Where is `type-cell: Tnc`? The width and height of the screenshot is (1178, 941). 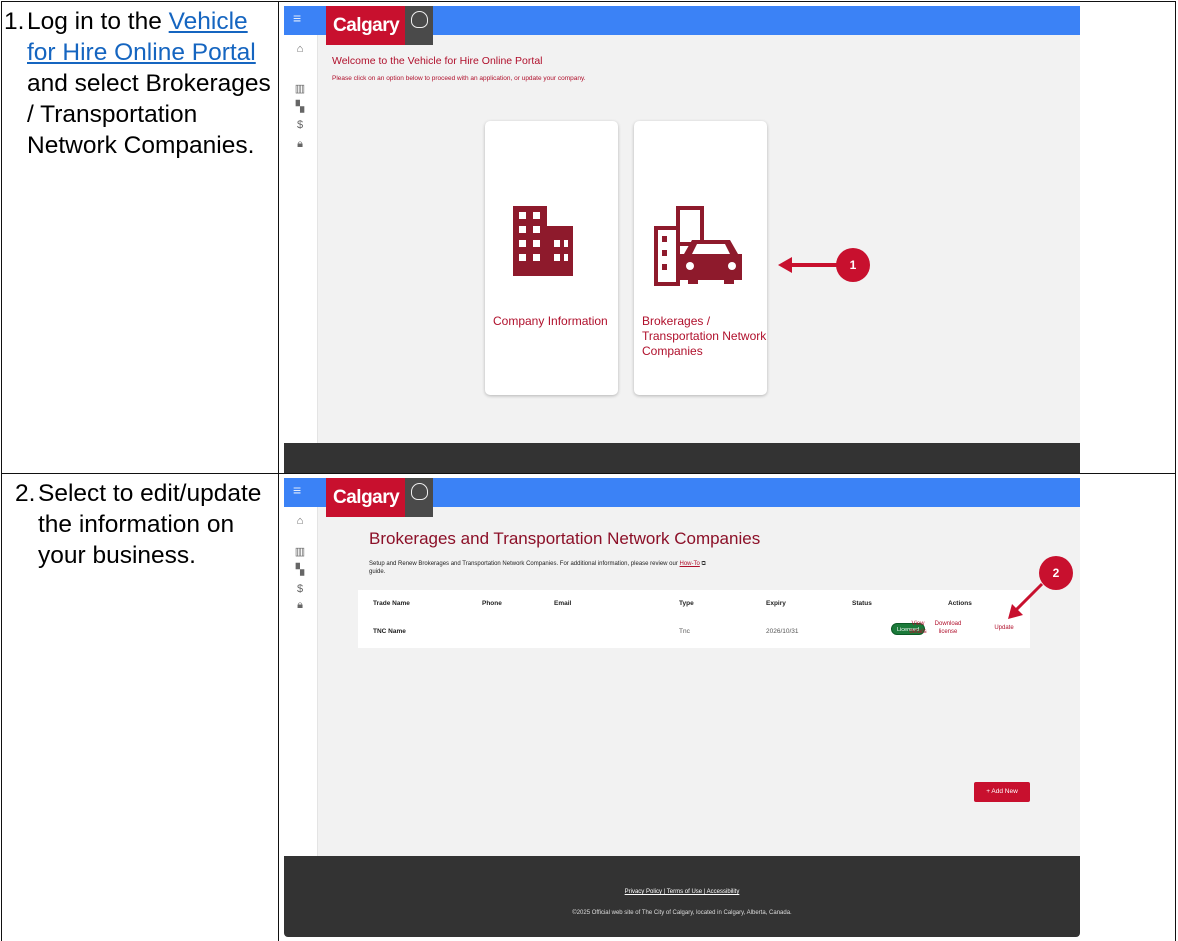 type-cell: Tnc is located at coordinates (684, 631).